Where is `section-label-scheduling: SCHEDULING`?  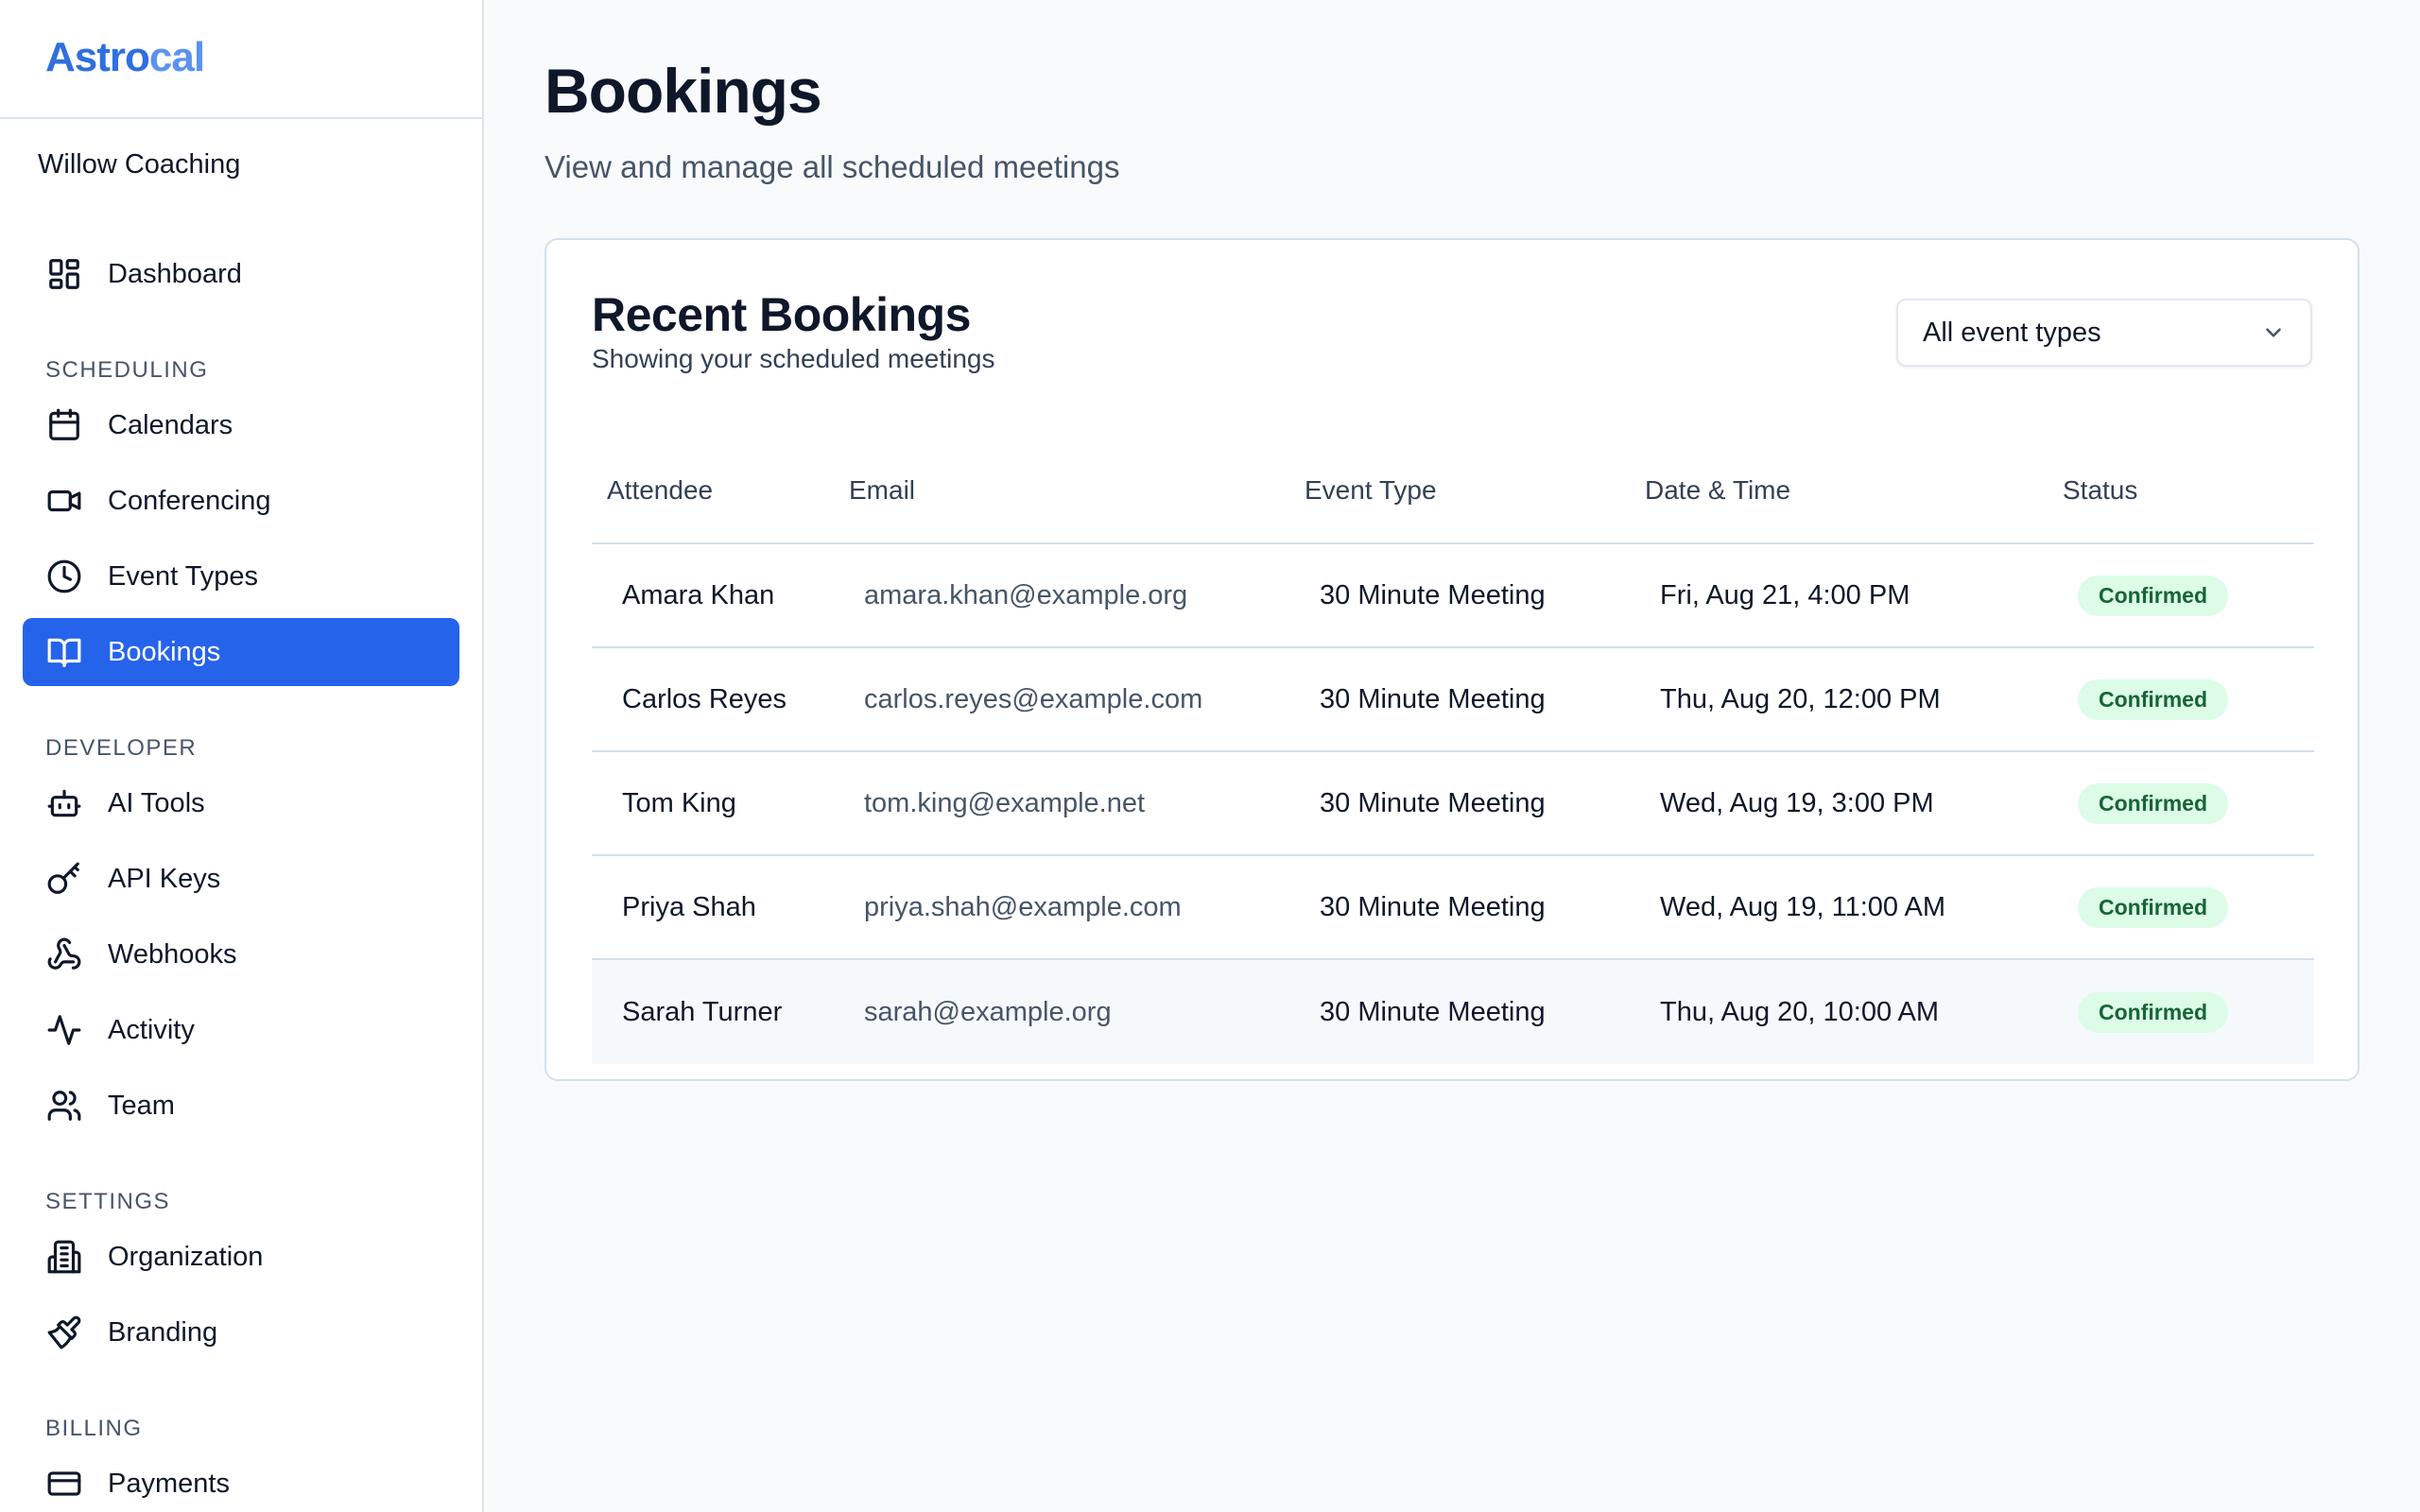
section-label-scheduling: SCHEDULING is located at coordinates (127, 370).